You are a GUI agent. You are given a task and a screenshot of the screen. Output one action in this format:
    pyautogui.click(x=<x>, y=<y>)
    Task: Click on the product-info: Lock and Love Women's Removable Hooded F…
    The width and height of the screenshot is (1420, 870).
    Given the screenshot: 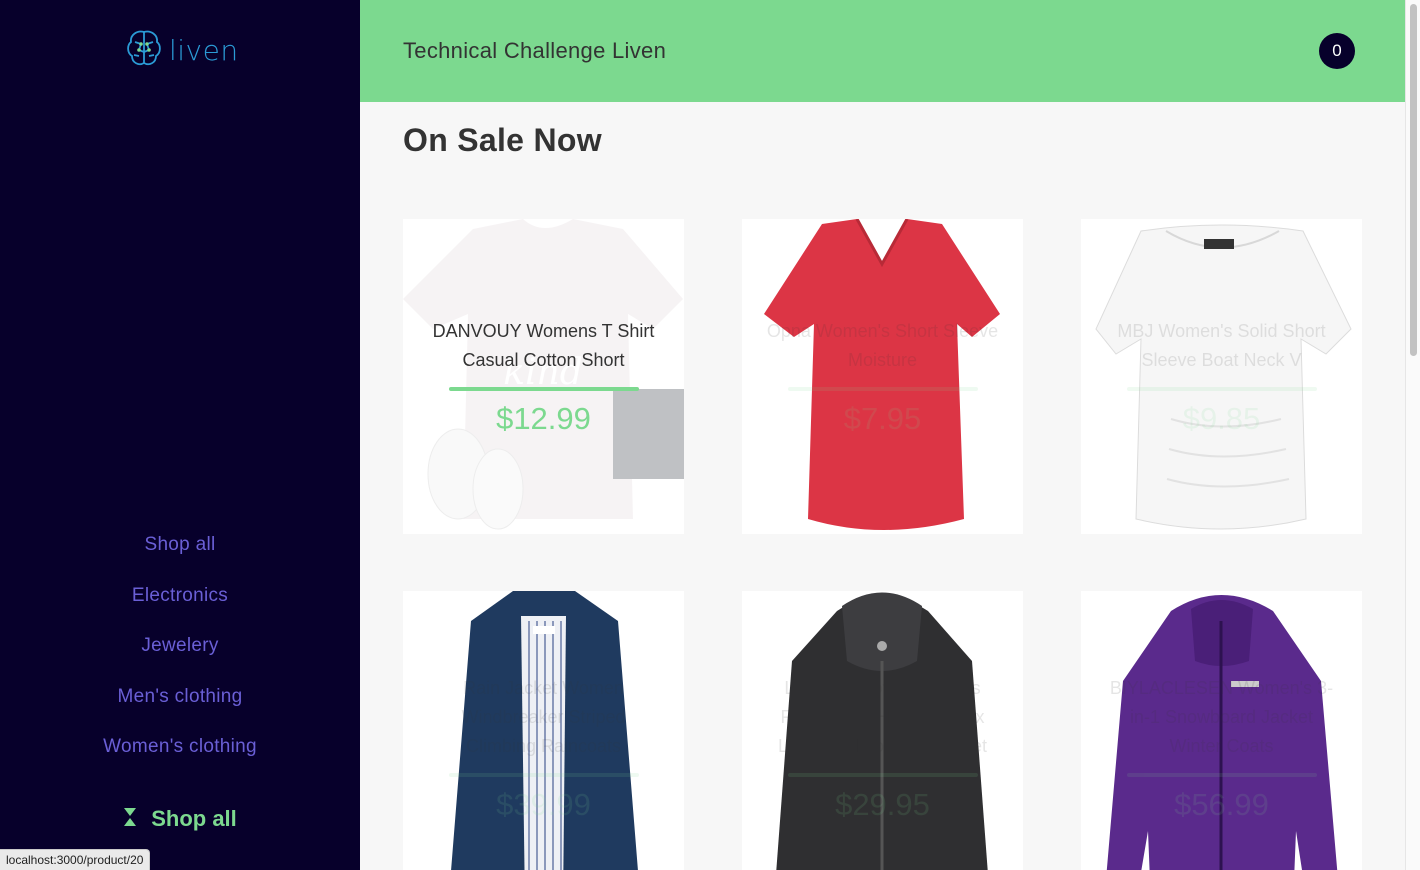 What is the action you would take?
    pyautogui.click(x=882, y=730)
    